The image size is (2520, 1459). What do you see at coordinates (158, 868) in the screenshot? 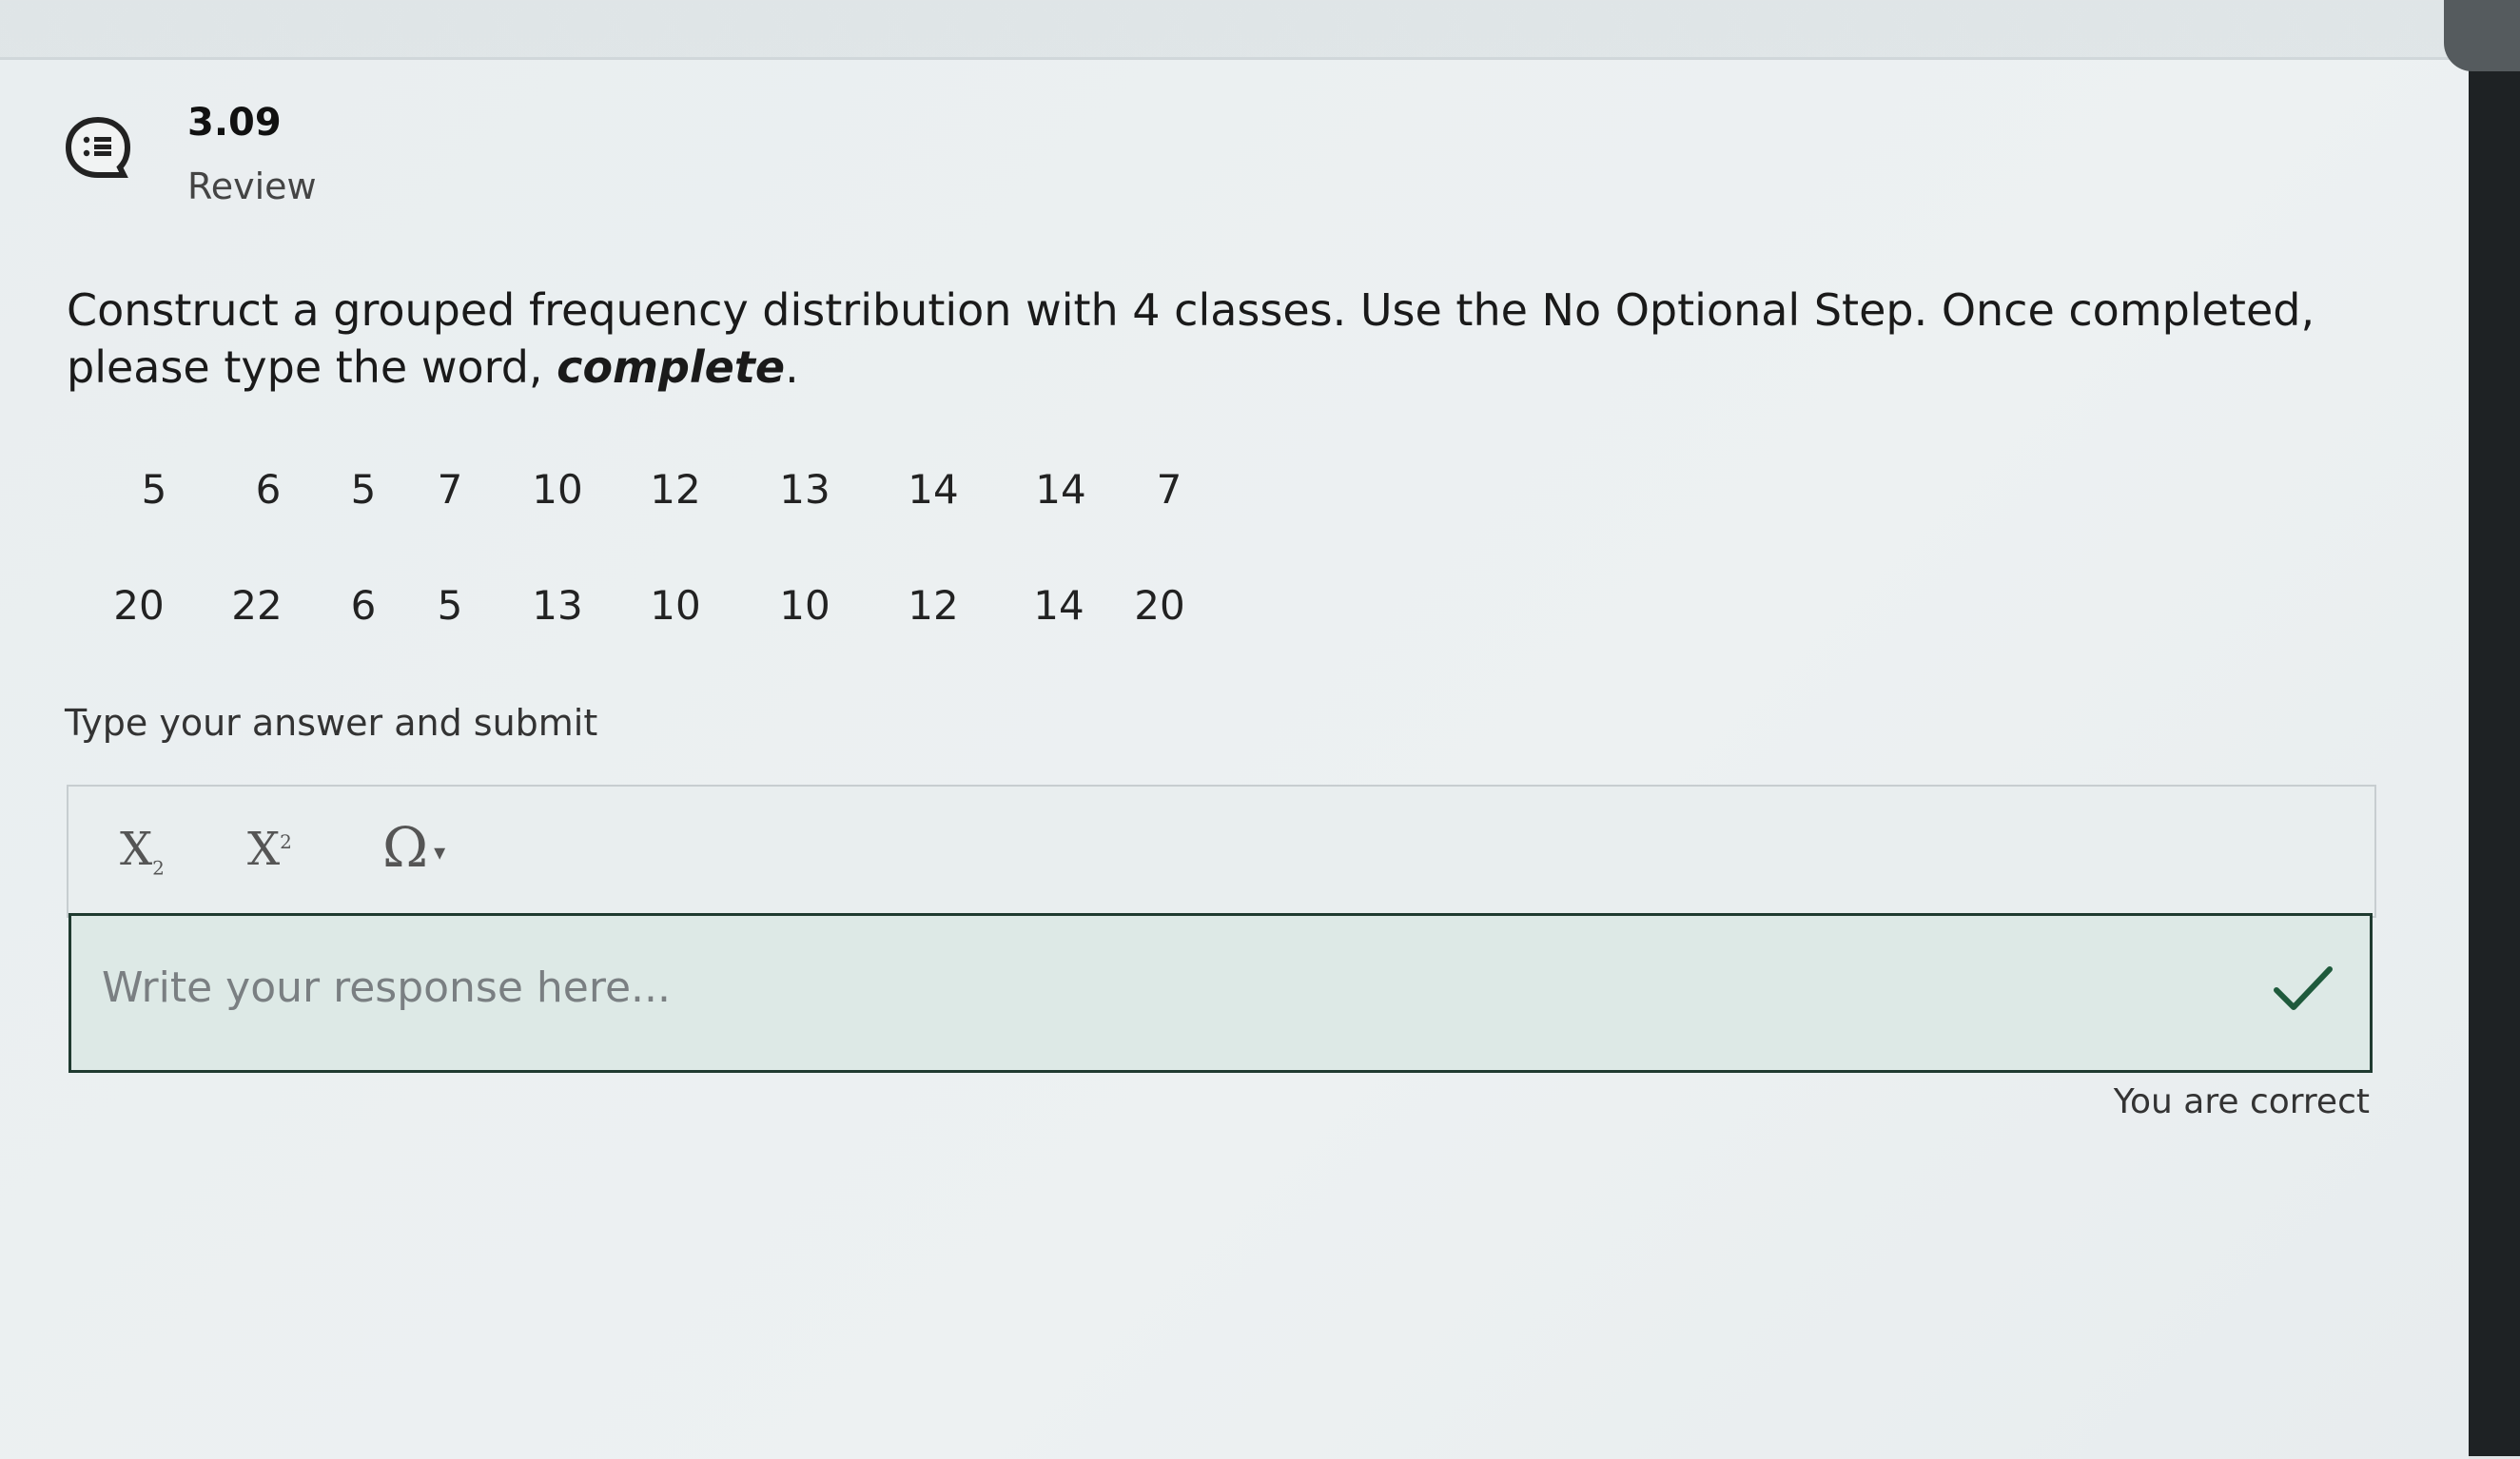
I see `subscript-mark: 2` at bounding box center [158, 868].